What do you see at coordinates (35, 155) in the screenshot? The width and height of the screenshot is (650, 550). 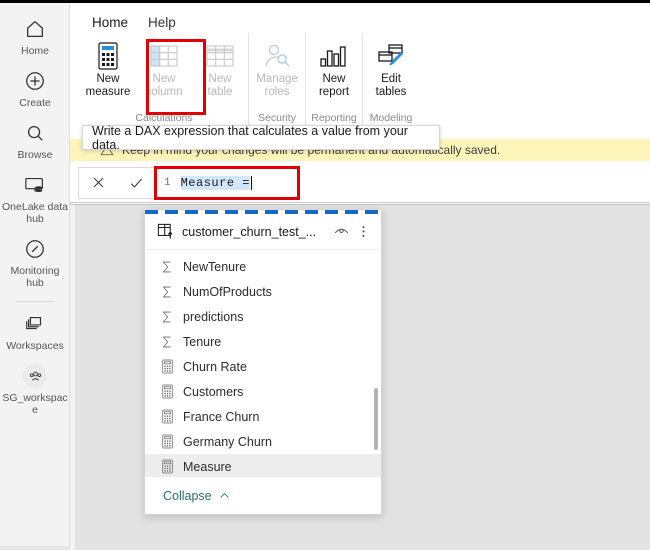 I see `sidebar-item-label: Browse` at bounding box center [35, 155].